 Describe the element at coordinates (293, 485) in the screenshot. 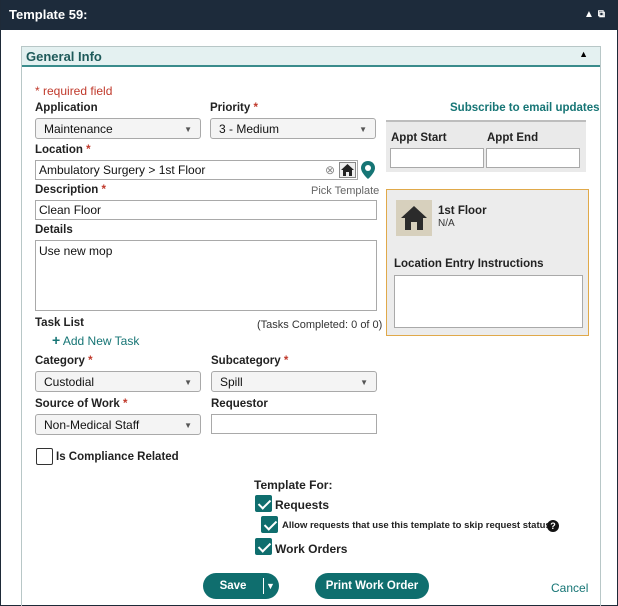

I see `template-for-label: Template For:` at that location.